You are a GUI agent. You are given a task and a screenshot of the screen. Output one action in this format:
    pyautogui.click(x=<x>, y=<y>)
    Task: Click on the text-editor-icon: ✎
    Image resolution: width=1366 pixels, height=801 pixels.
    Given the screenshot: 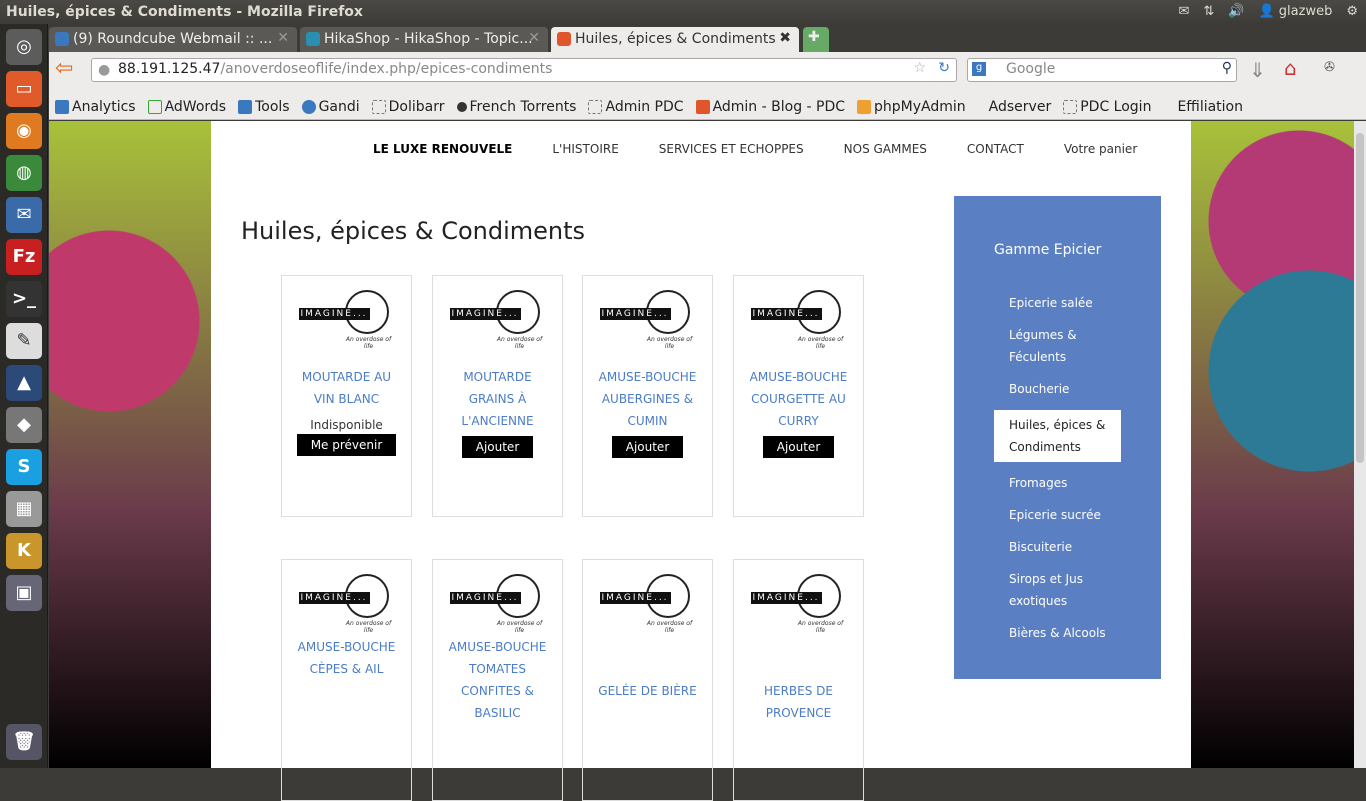 What is the action you would take?
    pyautogui.click(x=24, y=341)
    